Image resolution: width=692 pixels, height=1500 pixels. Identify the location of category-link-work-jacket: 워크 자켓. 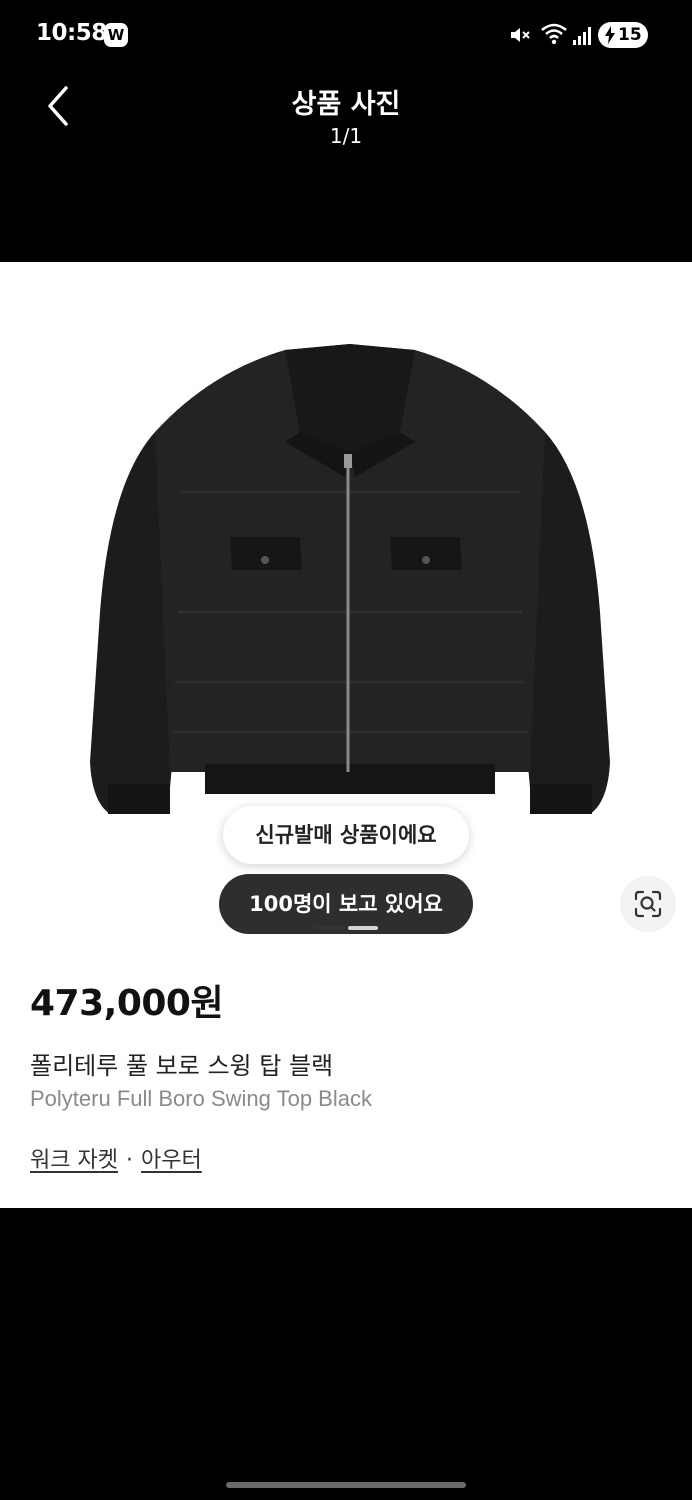
(74, 1160).